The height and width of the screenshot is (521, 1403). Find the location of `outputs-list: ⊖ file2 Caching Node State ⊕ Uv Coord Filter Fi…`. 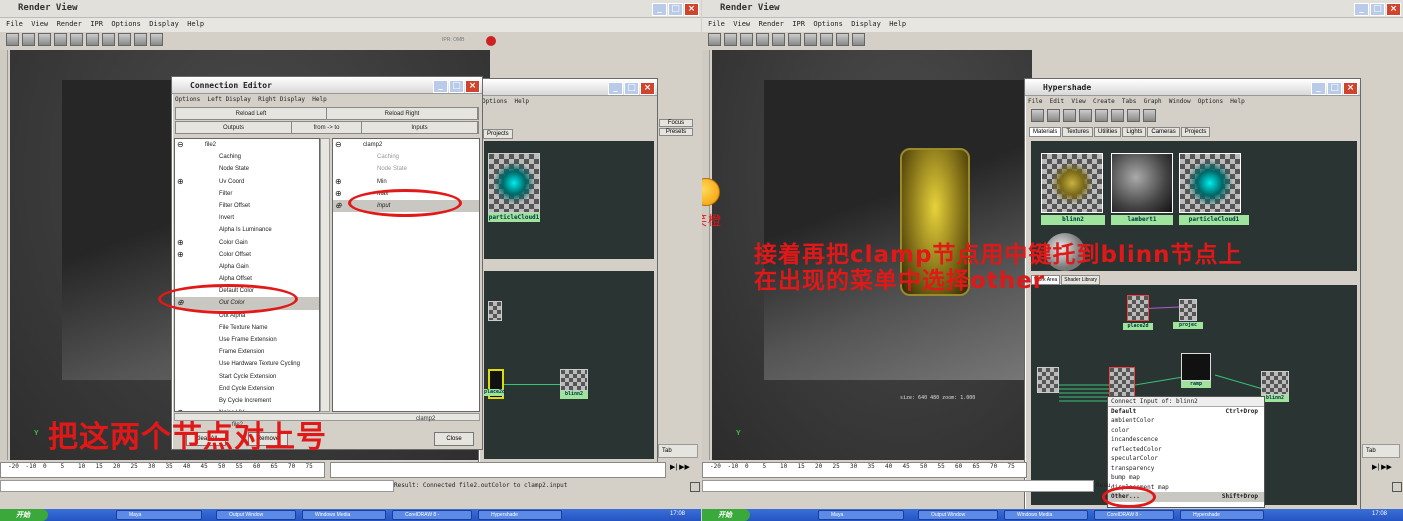

outputs-list: ⊖ file2 Caching Node State ⊕ Uv Coord Filter Fi… is located at coordinates (247, 275).